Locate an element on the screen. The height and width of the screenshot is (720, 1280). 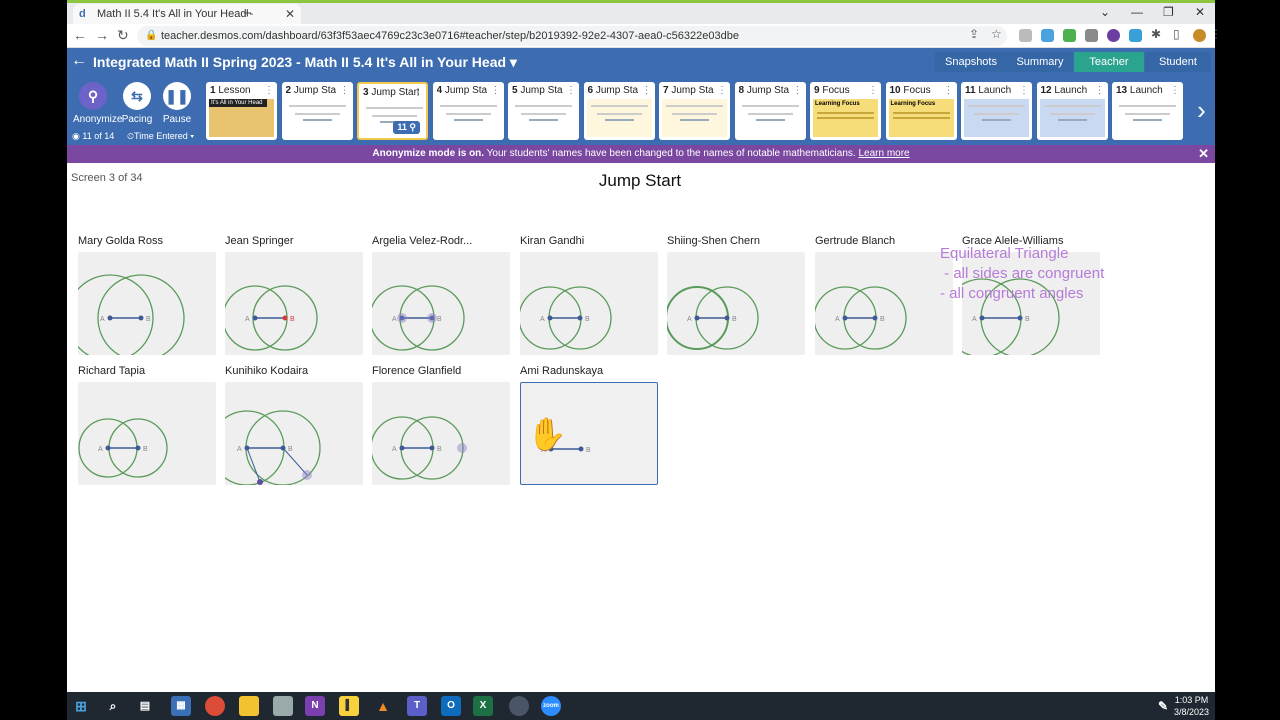
student-name: Shiing-Shen Chern is located at coordinates (736, 241).